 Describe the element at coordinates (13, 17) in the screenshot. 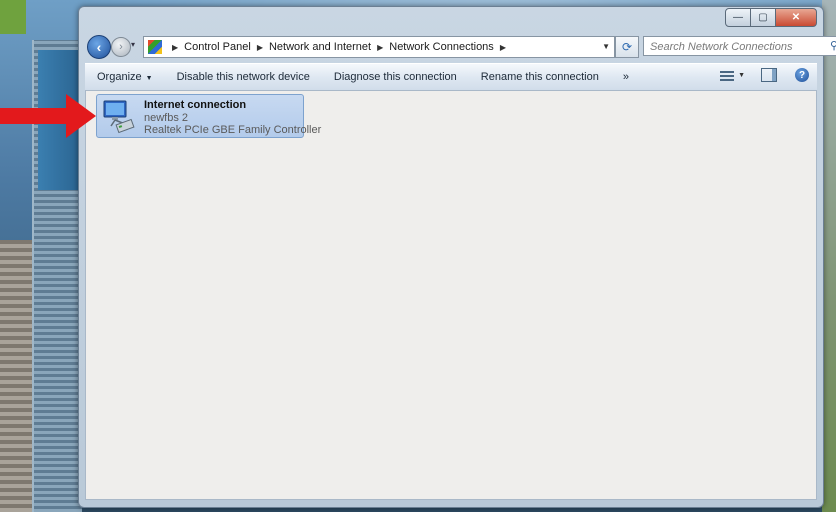

I see `desktop-icon-fragment` at that location.